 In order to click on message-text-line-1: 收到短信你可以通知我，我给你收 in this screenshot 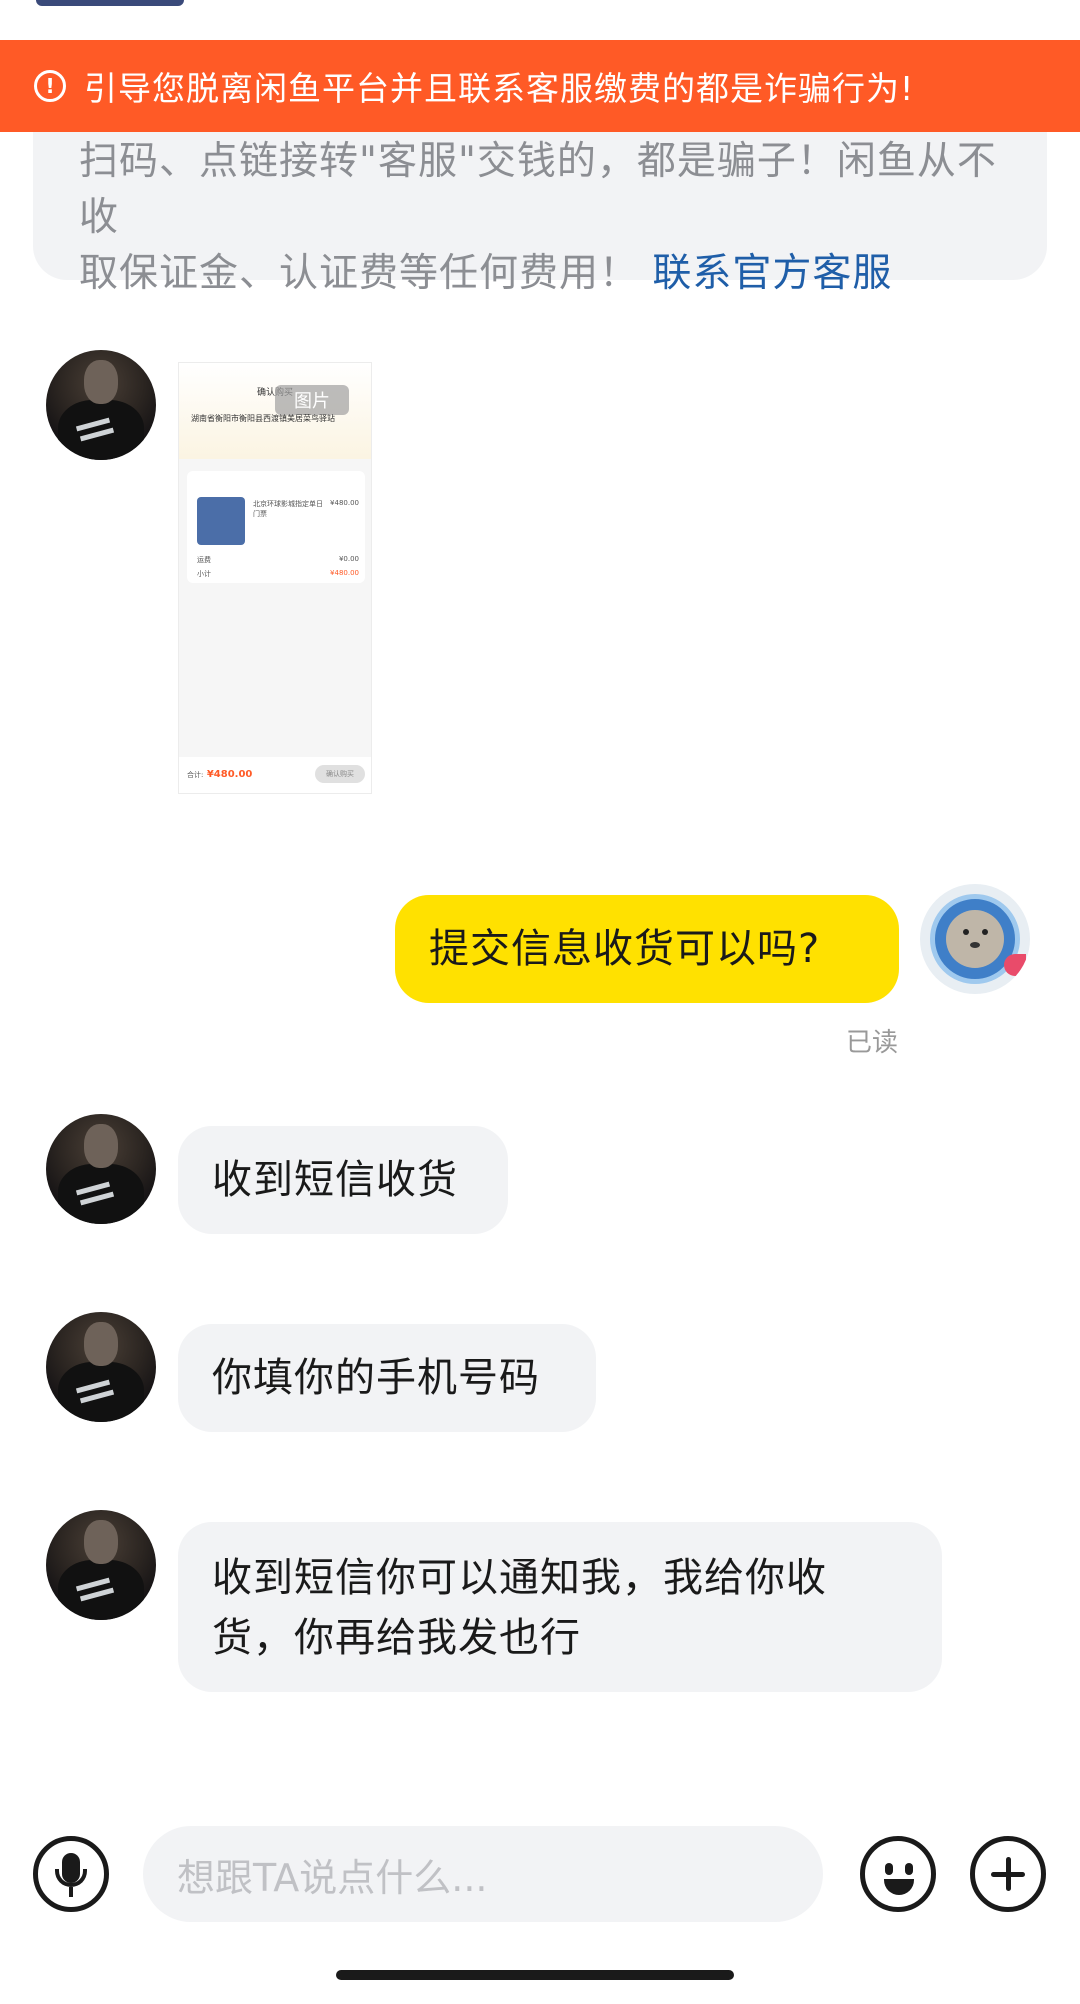, I will do `click(519, 1578)`.